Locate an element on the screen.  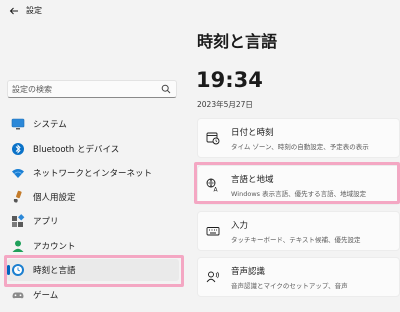
calendar-clock-icon is located at coordinates (213, 138).